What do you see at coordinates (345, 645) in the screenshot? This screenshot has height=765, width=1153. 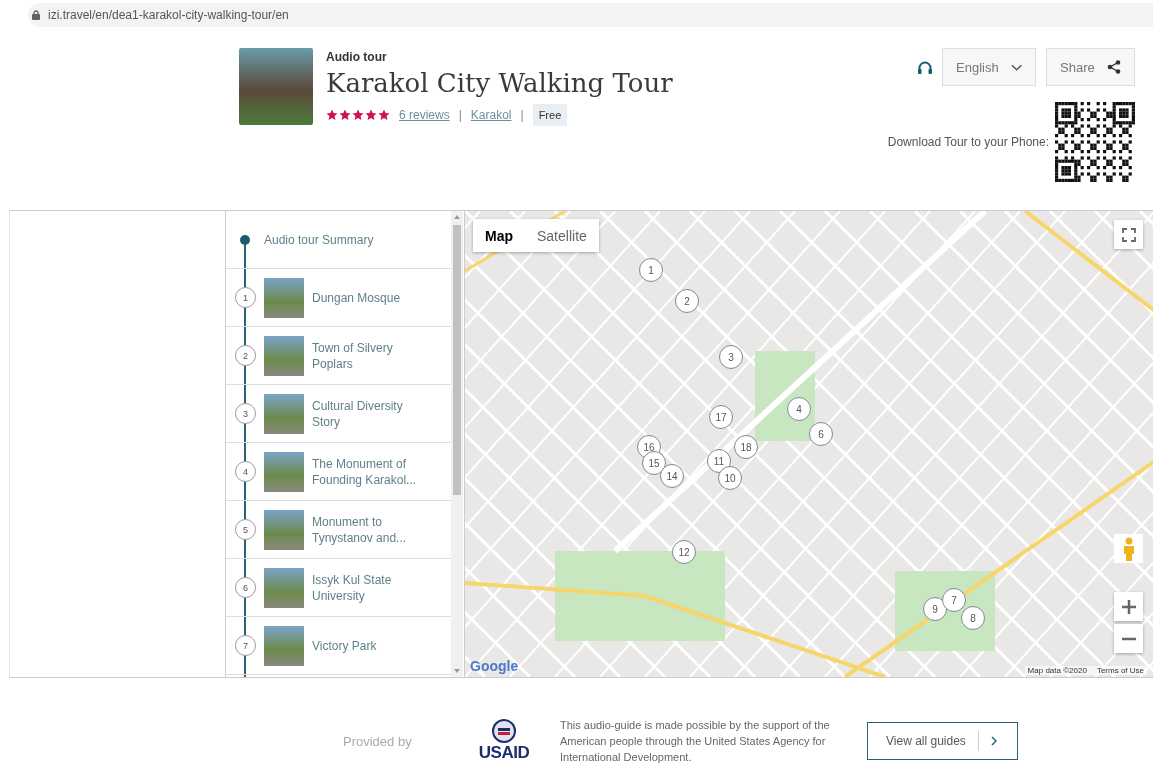 I see `stop-title: Victory Park` at bounding box center [345, 645].